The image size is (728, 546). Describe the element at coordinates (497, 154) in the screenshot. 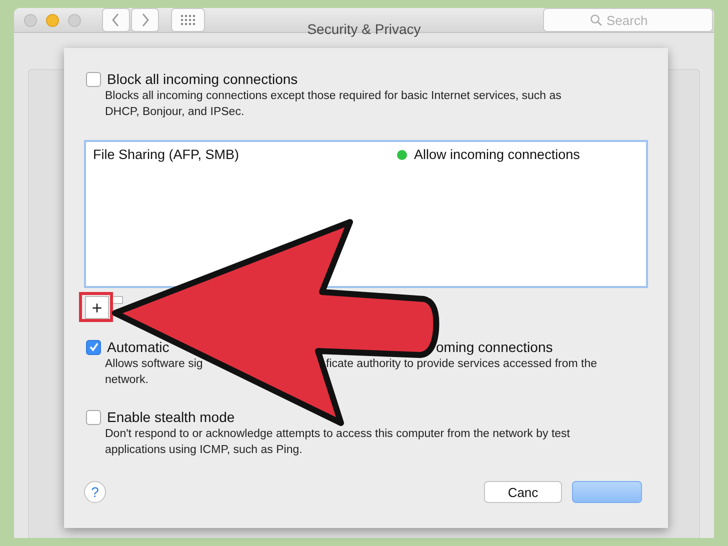

I see `status-text: Allow incoming connections` at that location.